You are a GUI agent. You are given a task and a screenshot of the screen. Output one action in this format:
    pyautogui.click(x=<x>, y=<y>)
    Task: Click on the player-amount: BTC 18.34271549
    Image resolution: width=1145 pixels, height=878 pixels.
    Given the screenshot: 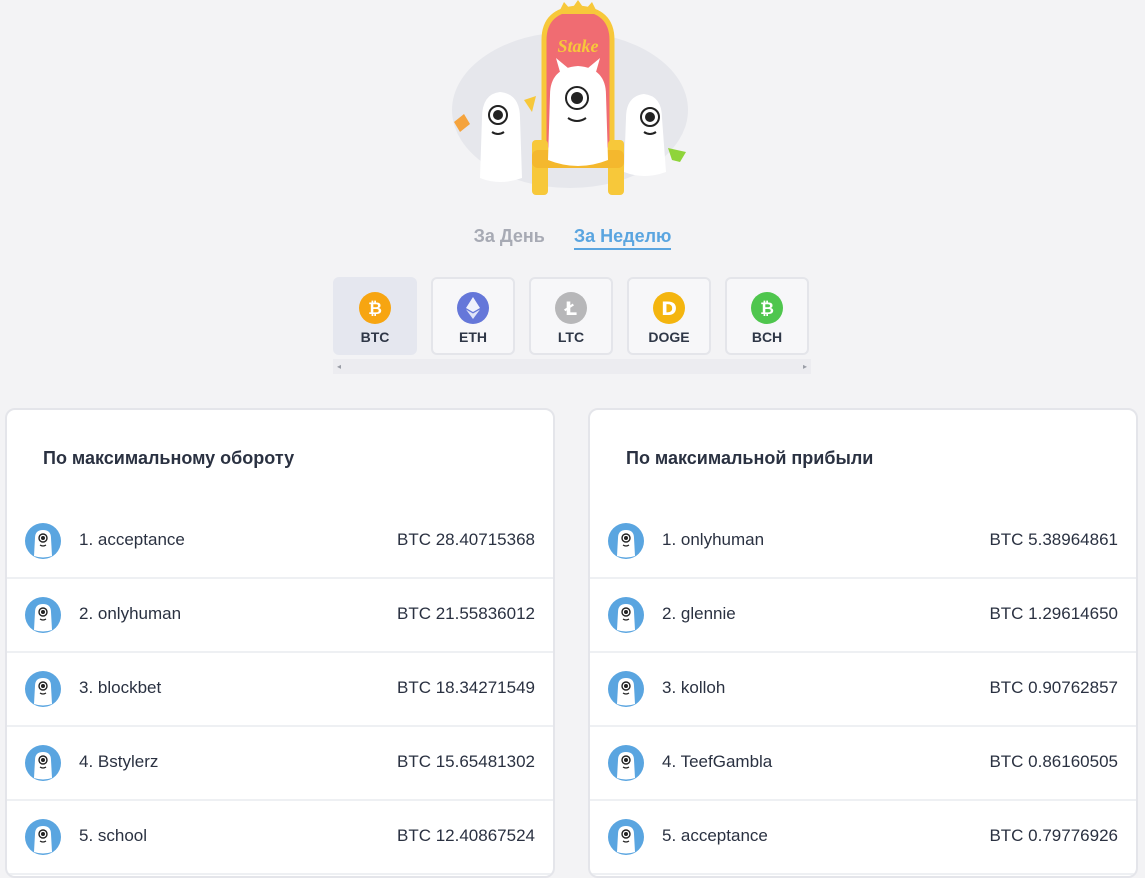 What is the action you would take?
    pyautogui.click(x=466, y=687)
    